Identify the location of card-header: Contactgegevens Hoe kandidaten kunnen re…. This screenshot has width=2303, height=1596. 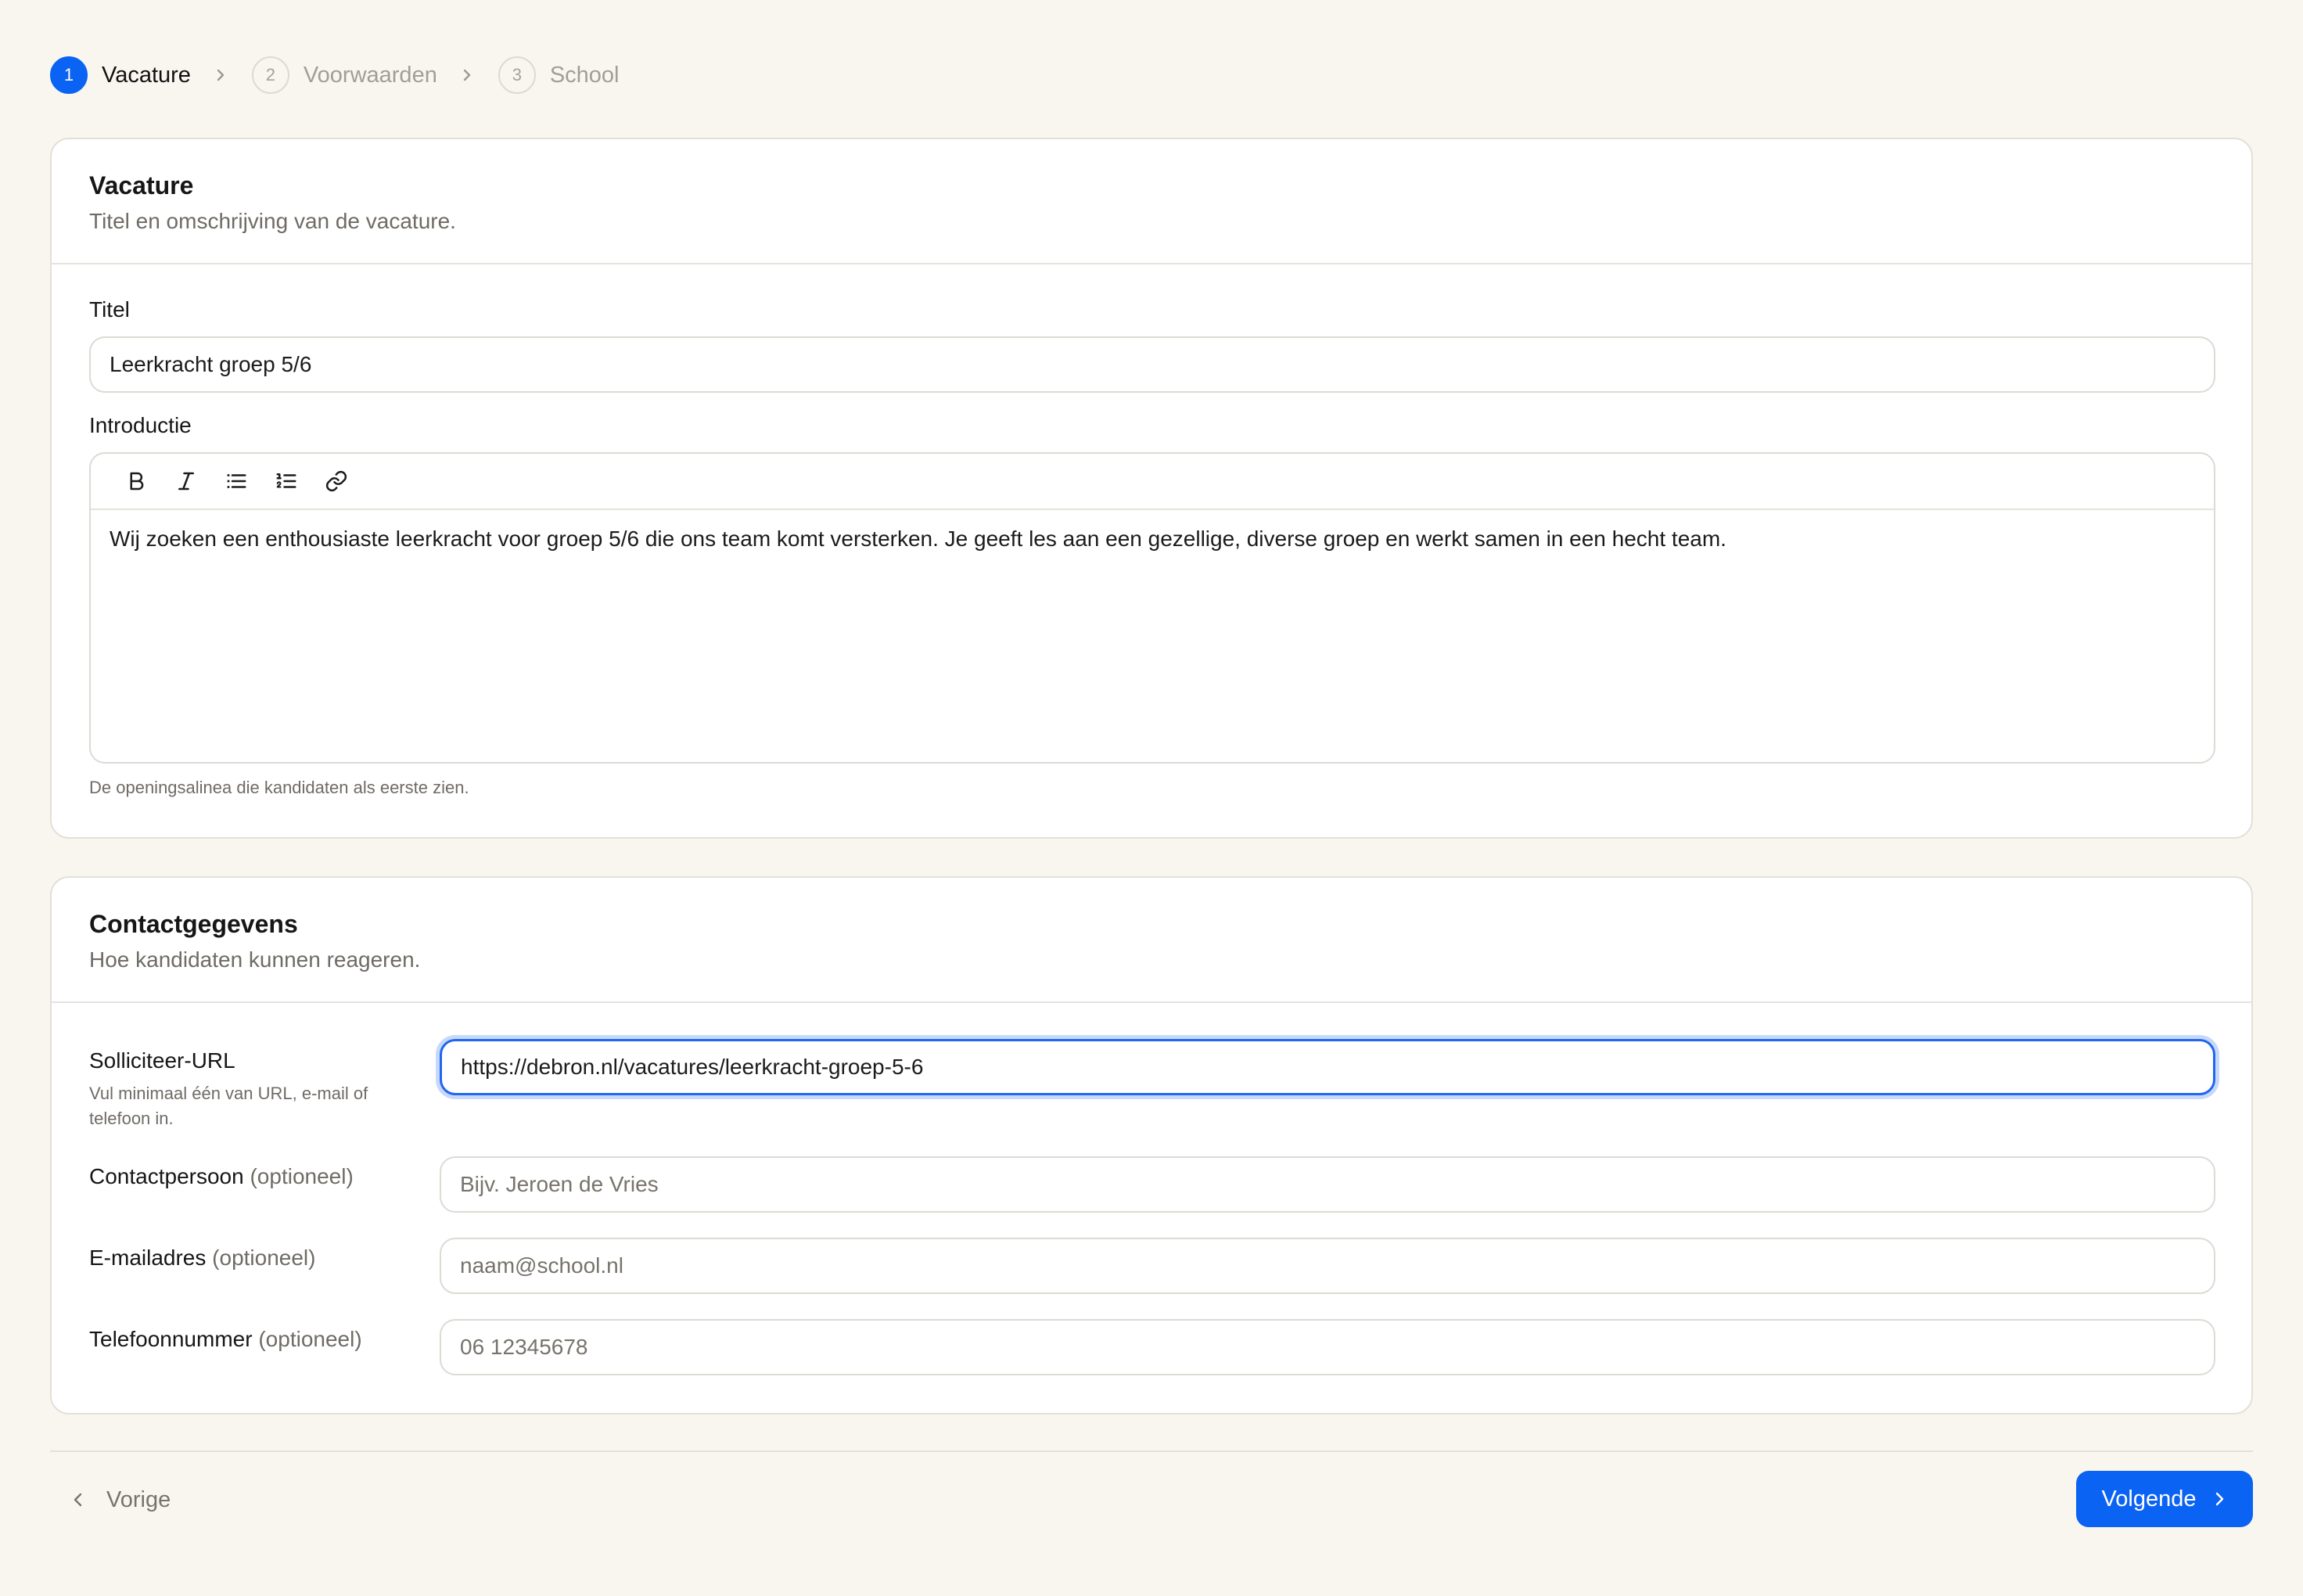
(1151, 940).